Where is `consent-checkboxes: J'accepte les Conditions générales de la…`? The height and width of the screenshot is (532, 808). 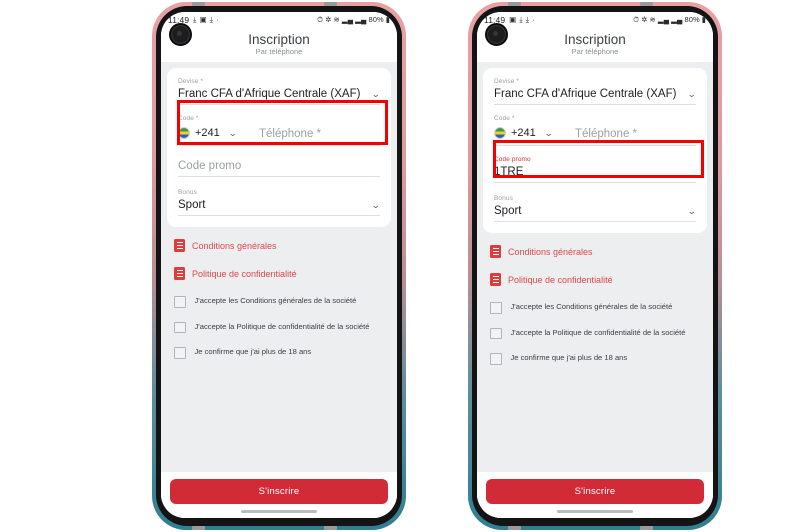 consent-checkboxes: J'accepte les Conditions générales de la… is located at coordinates (595, 333).